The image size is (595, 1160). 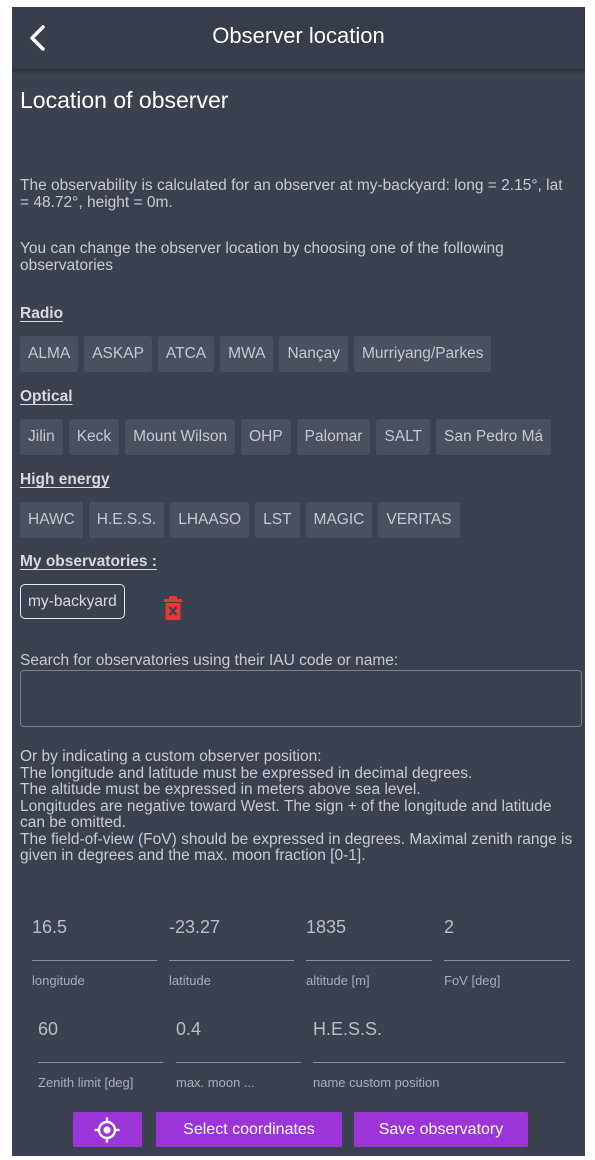 I want to click on screen-title: Observer location, so click(x=298, y=35).